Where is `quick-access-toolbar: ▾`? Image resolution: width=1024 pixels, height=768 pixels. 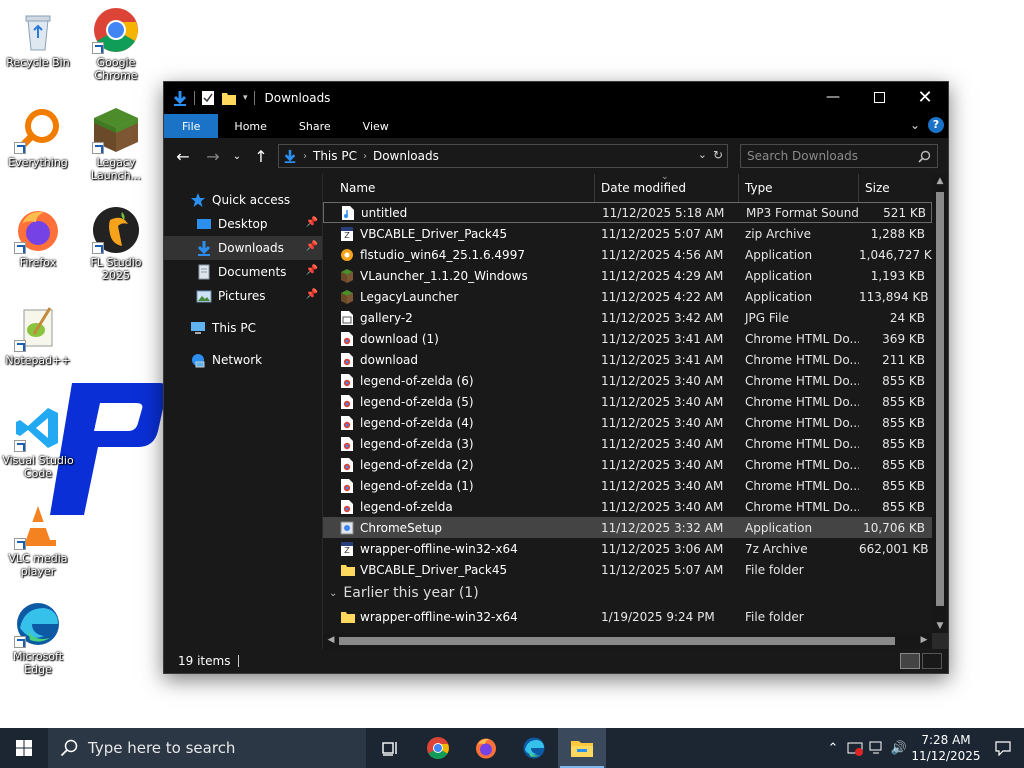 quick-access-toolbar: ▾ is located at coordinates (209, 98).